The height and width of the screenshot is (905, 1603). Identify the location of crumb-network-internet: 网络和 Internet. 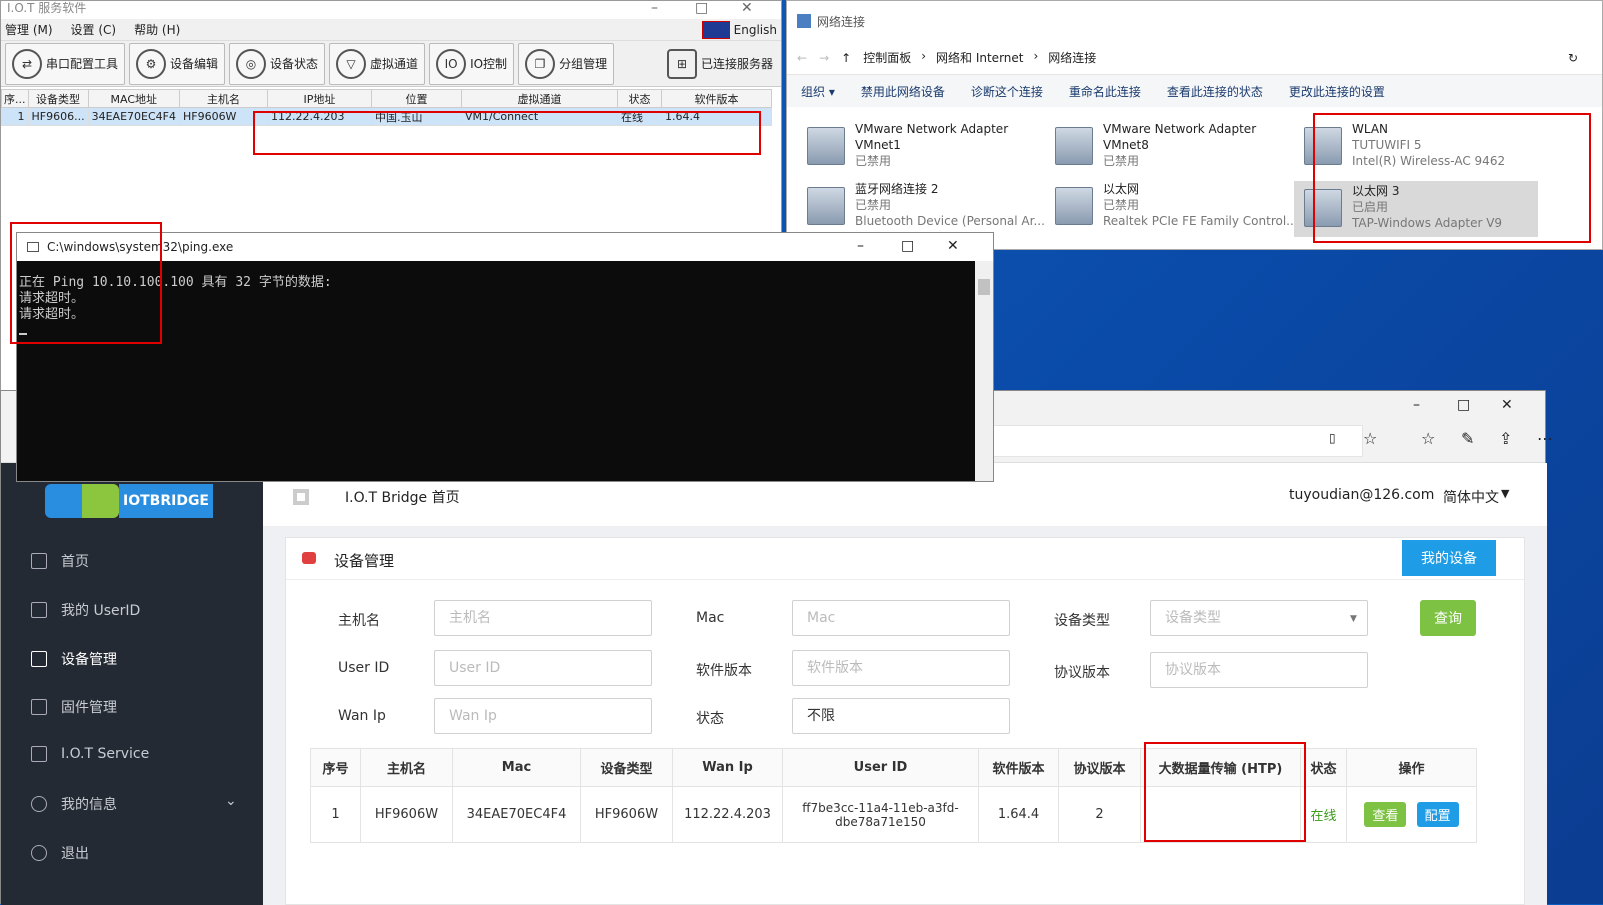
(979, 57).